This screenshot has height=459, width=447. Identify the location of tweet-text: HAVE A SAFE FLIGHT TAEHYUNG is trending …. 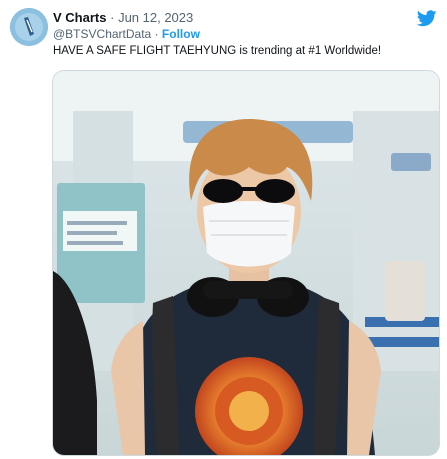
(217, 51).